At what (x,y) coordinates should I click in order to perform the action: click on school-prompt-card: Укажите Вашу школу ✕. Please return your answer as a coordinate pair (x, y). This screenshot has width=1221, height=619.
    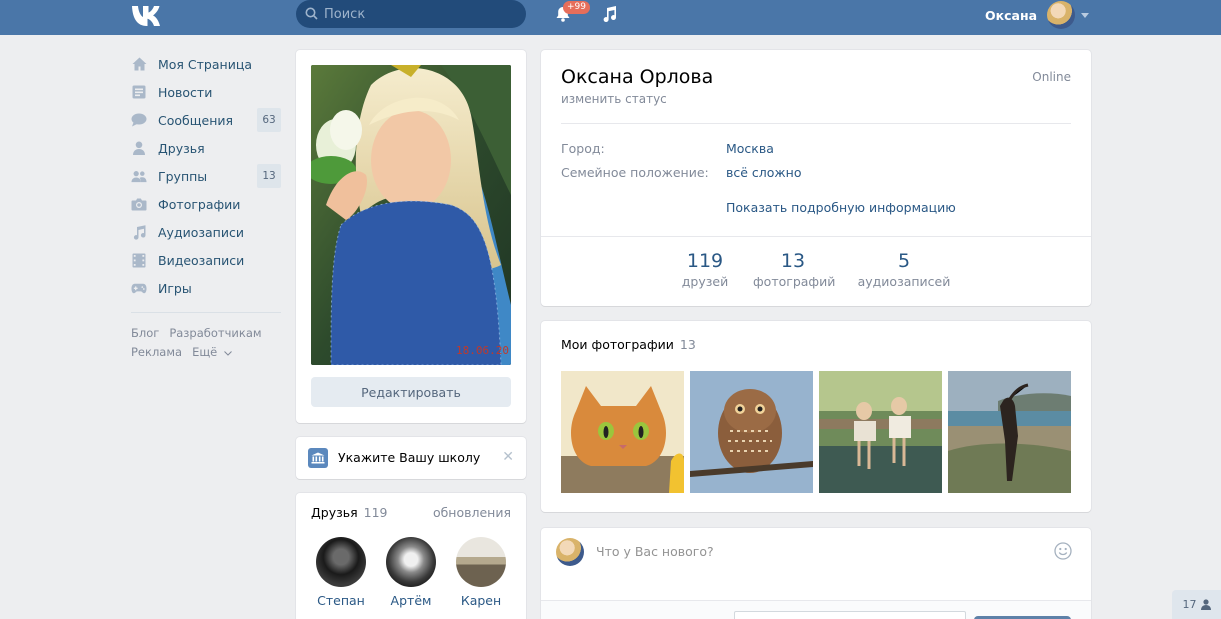
    Looking at the image, I should click on (411, 458).